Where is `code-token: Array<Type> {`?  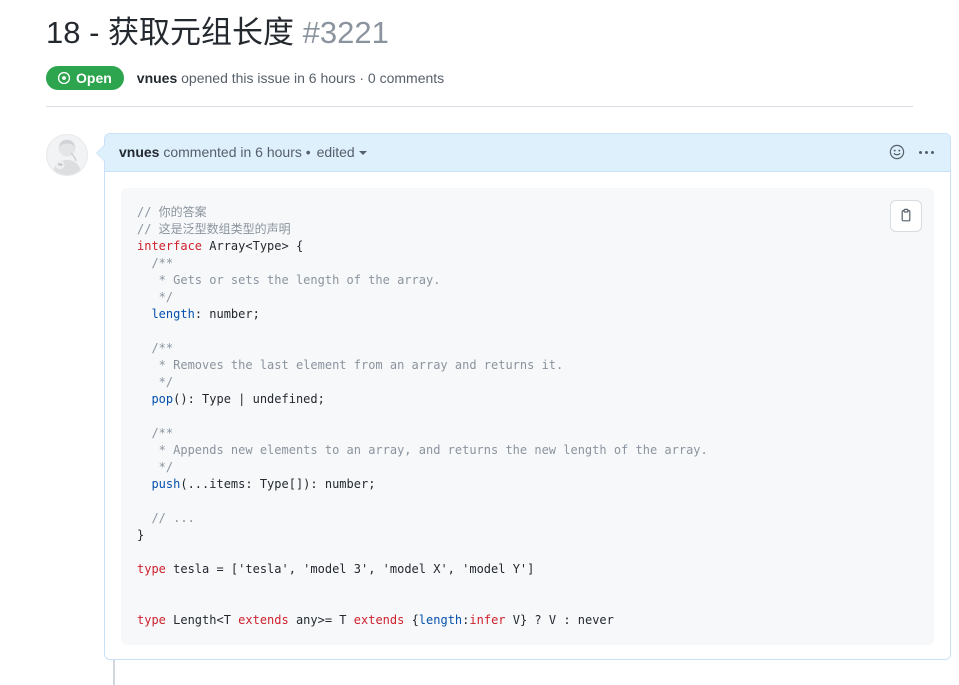 code-token: Array<Type> { is located at coordinates (253, 245).